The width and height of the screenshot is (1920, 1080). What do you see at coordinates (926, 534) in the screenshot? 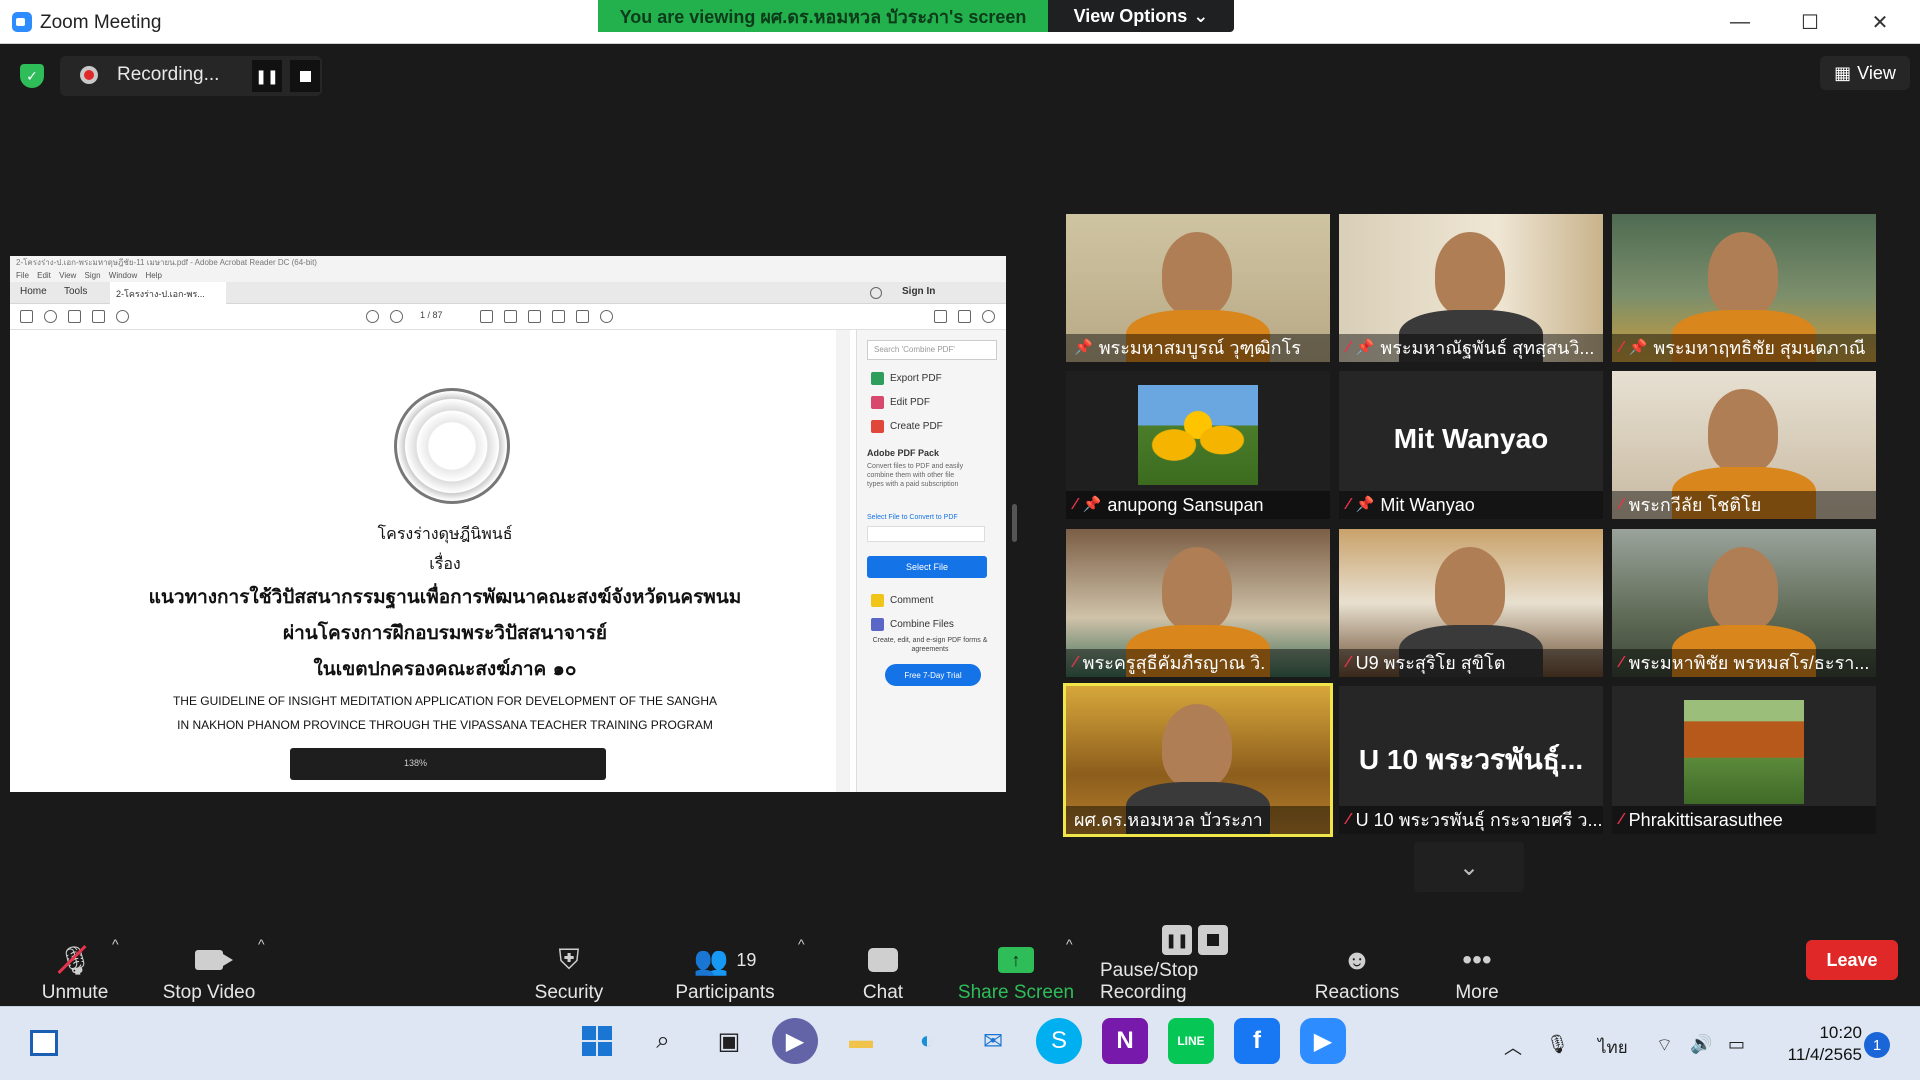
I see `file-drop-field` at bounding box center [926, 534].